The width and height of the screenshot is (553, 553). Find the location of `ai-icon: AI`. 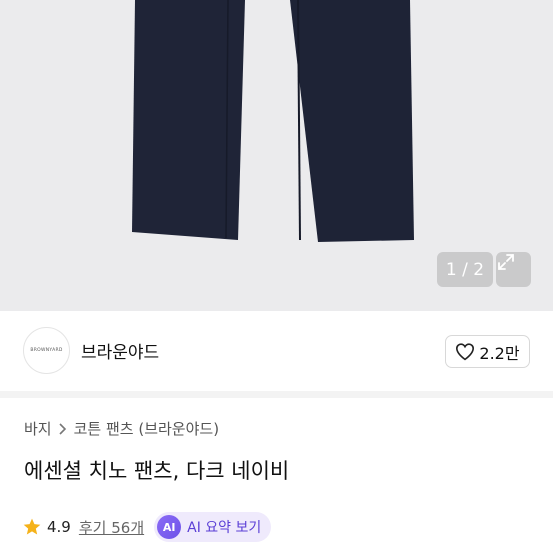

ai-icon: AI is located at coordinates (169, 527).